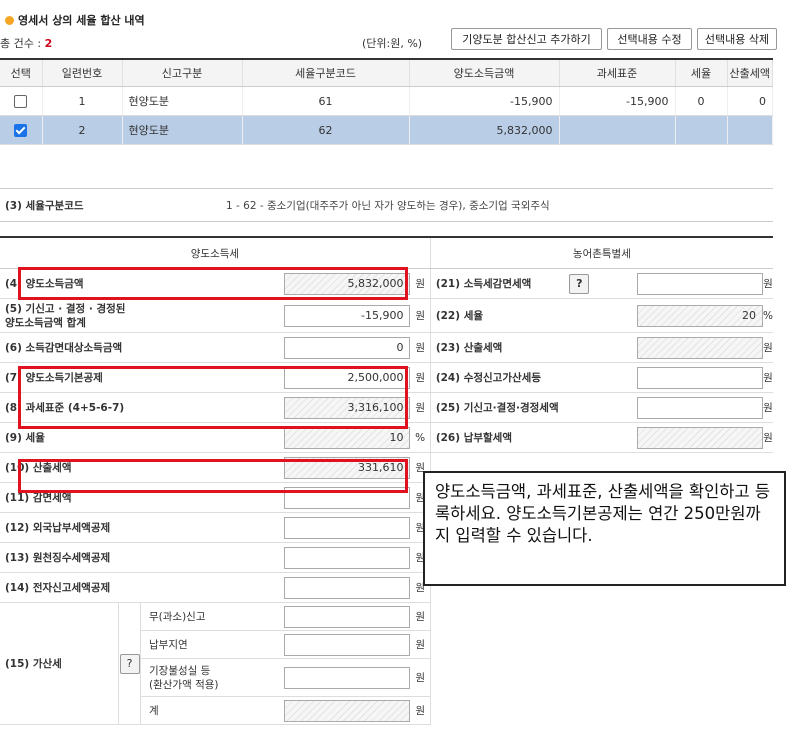  Describe the element at coordinates (129, 557) in the screenshot. I see `left-row-label: (13) 원천징수세액공제` at that location.